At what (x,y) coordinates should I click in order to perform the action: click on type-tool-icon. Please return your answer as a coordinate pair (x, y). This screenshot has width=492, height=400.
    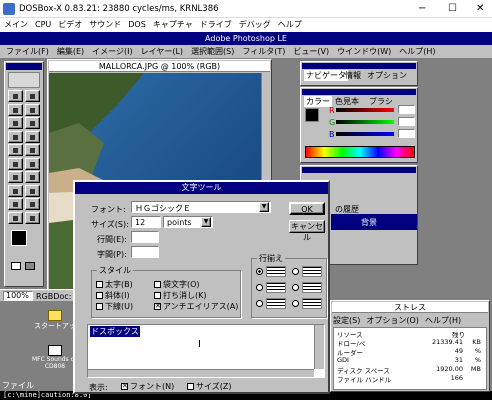
    Looking at the image, I should click on (15, 177).